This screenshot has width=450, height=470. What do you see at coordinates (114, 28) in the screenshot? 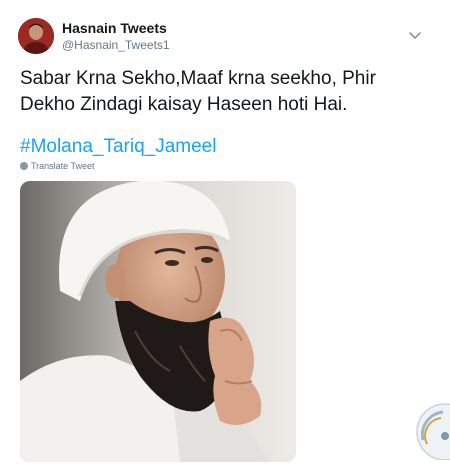
I see `user-name: Hasnain Tweets` at bounding box center [114, 28].